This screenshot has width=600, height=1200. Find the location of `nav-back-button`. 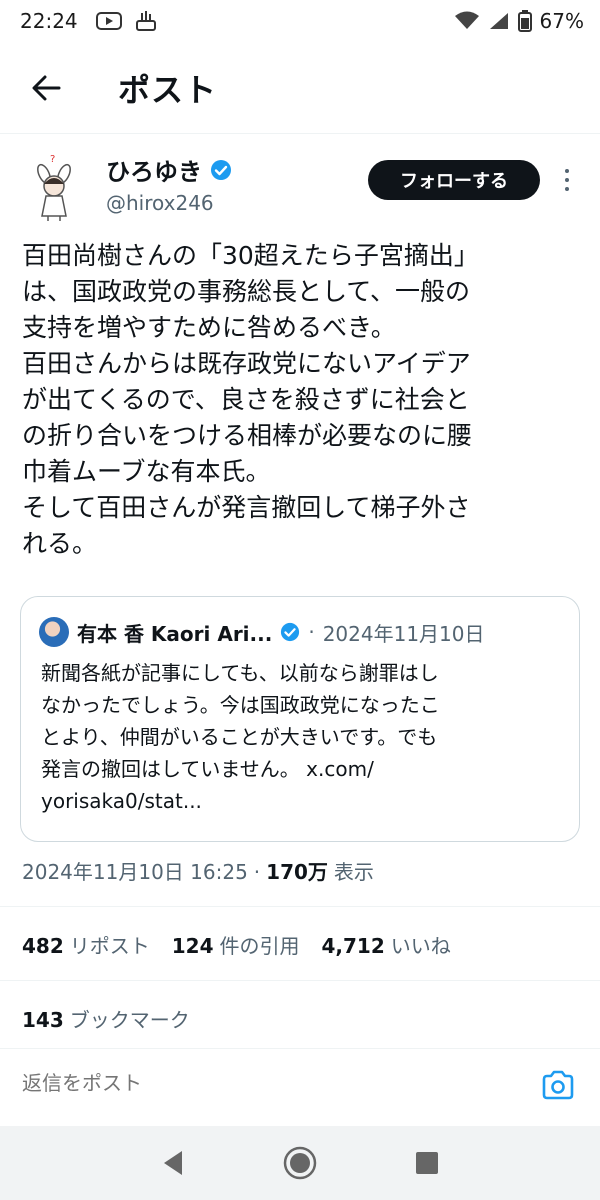

nav-back-button is located at coordinates (173, 1163).